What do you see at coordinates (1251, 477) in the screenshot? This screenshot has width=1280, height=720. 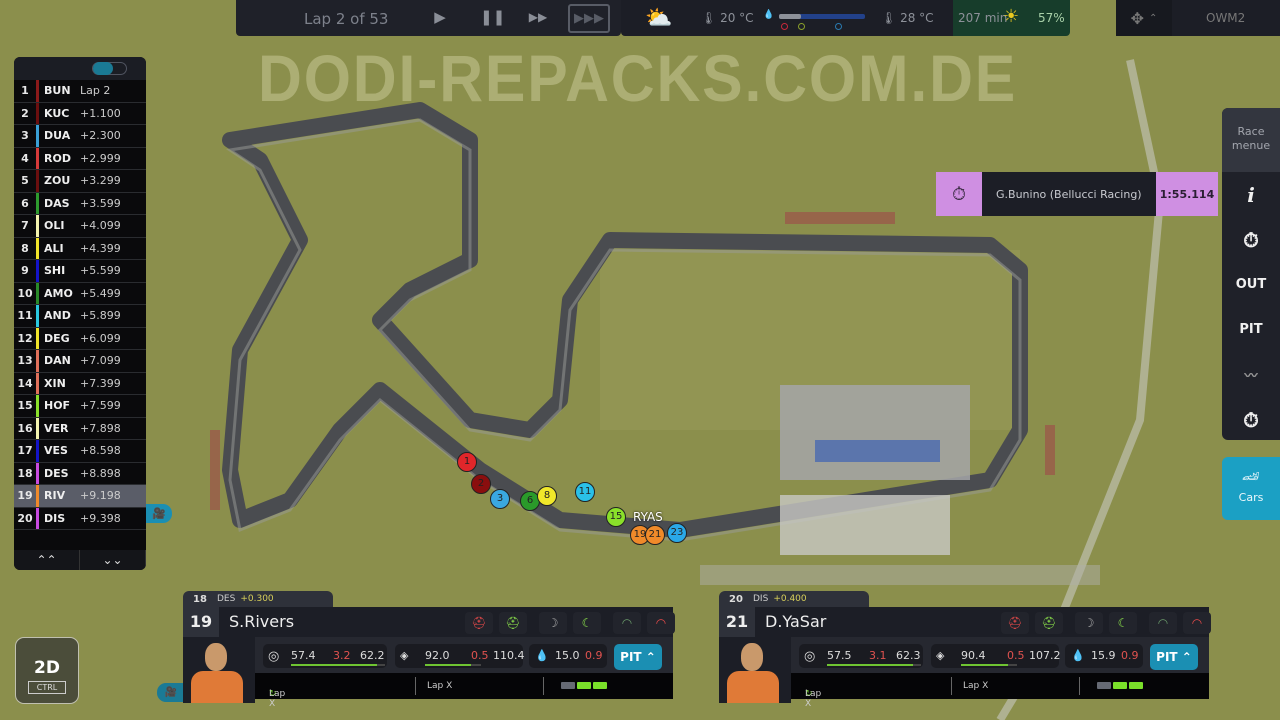 I see `cars-icon: 🏎` at bounding box center [1251, 477].